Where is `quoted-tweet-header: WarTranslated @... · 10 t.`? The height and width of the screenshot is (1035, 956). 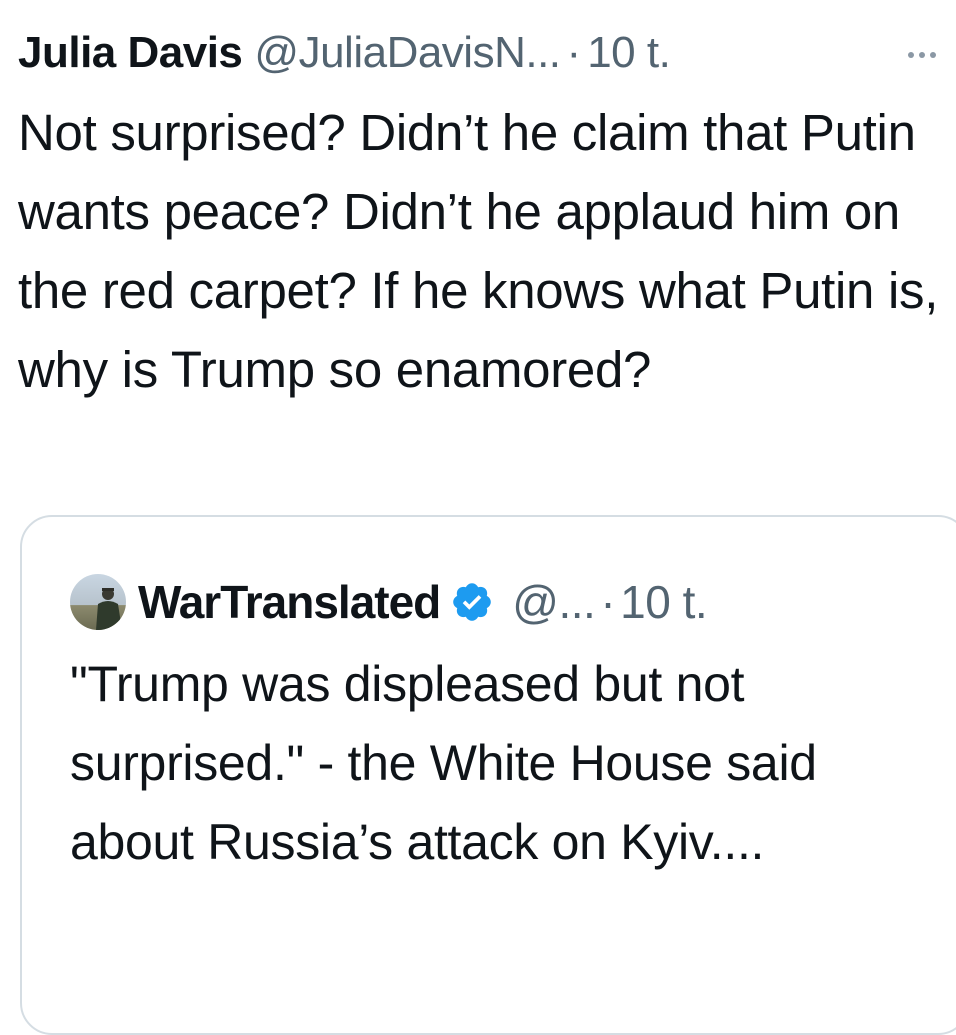
quoted-tweet-header: WarTranslated @... · 10 t. is located at coordinates (389, 602).